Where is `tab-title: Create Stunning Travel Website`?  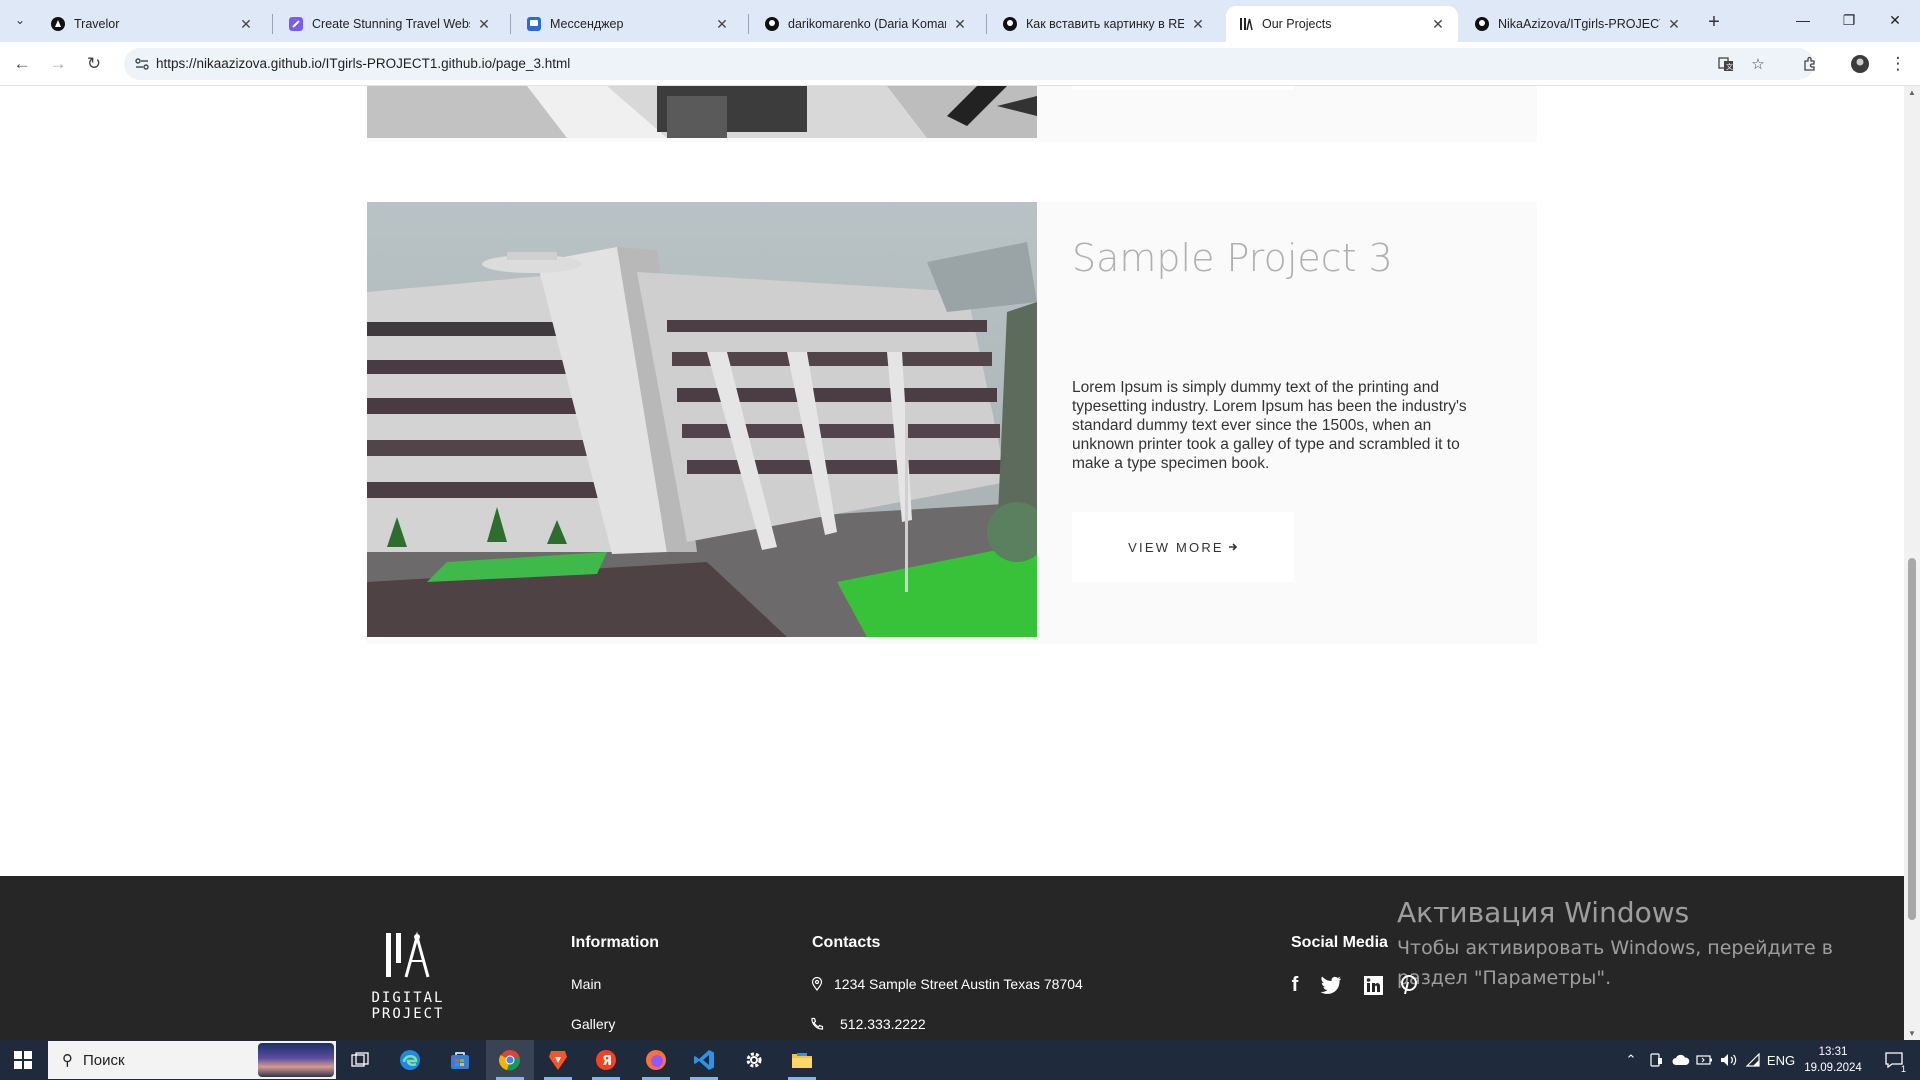
tab-title: Create Stunning Travel Website is located at coordinates (391, 24).